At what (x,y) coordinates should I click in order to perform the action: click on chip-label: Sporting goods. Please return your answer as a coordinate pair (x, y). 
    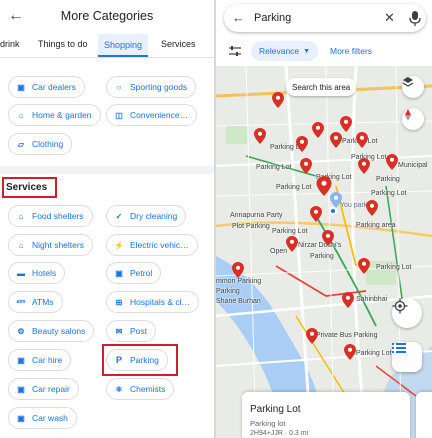
    Looking at the image, I should click on (159, 87).